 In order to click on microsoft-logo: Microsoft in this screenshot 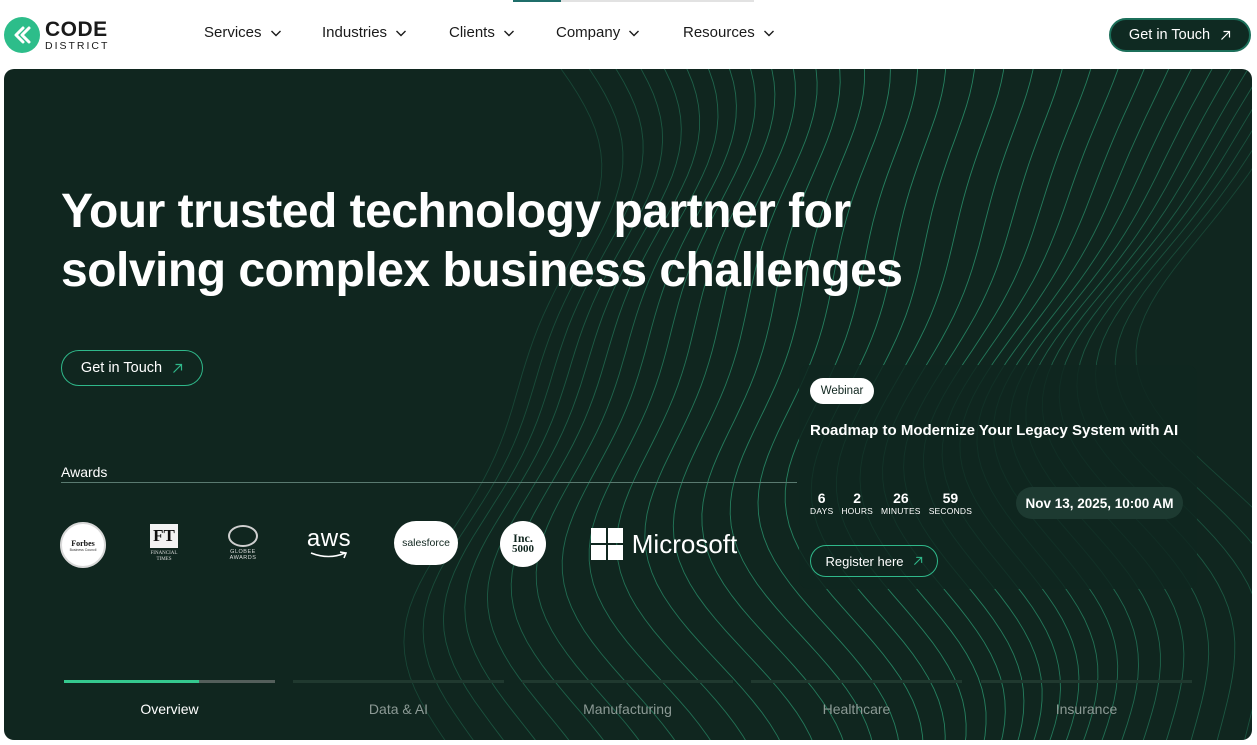, I will do `click(664, 544)`.